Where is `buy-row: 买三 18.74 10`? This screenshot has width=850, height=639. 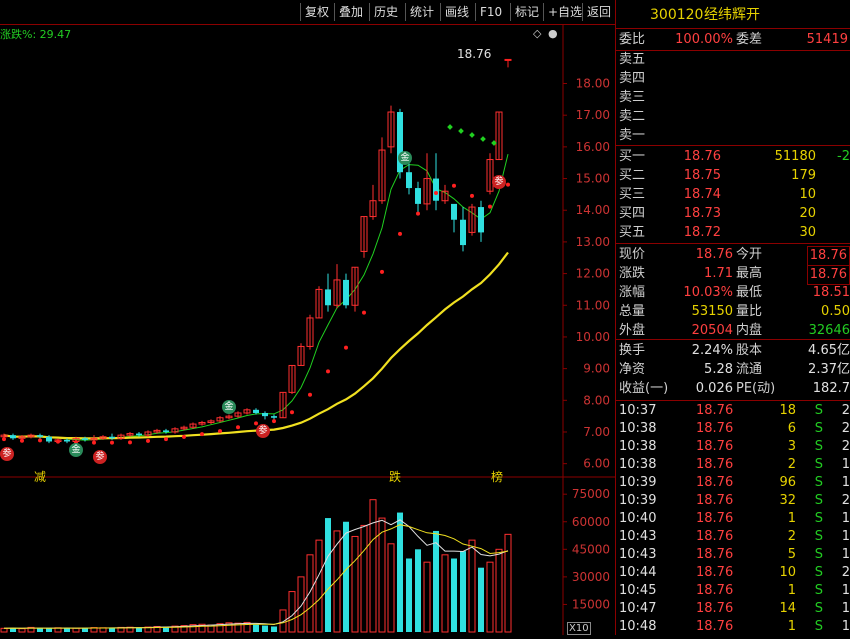 buy-row: 买三 18.74 10 is located at coordinates (733, 195).